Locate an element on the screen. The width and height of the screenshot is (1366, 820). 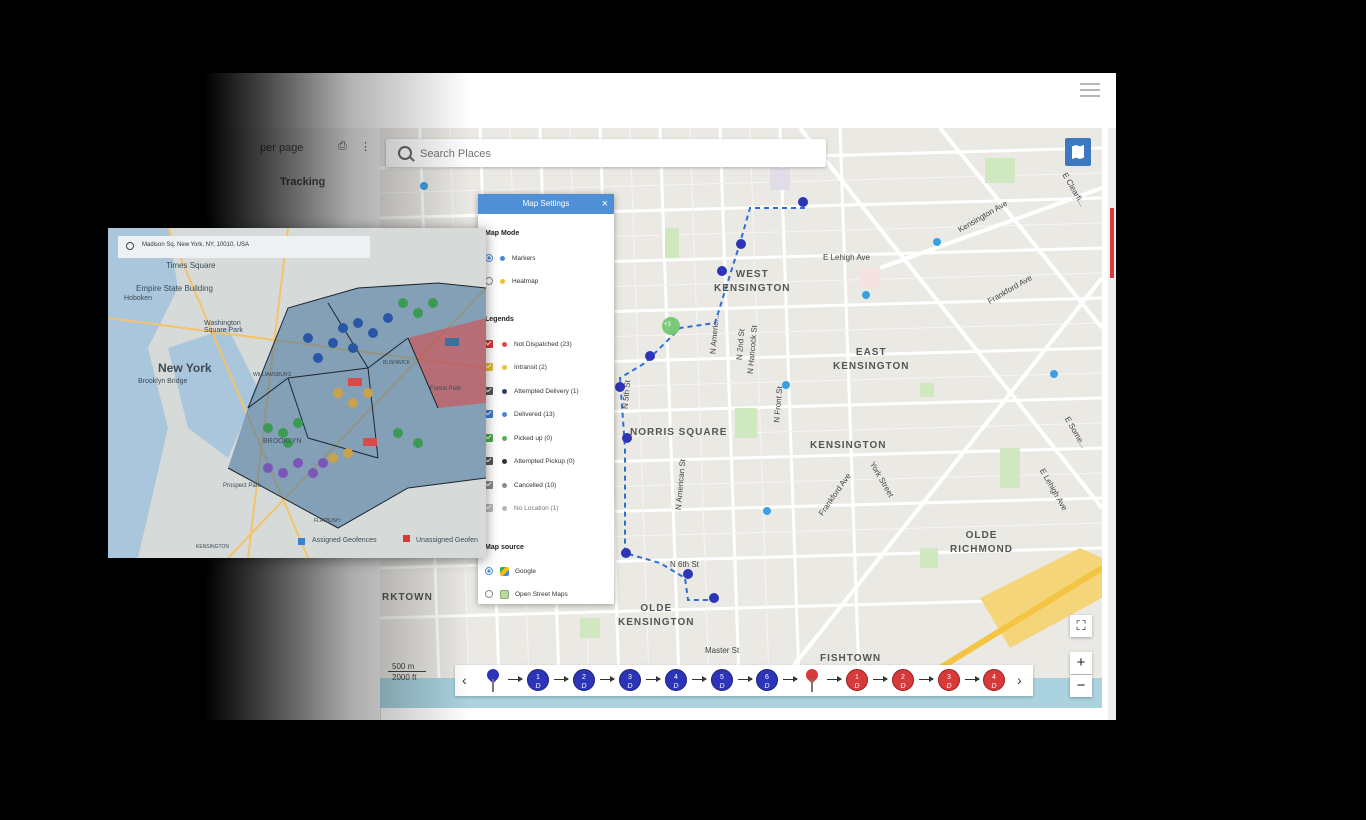
label-brooklyn-bridge: Brooklyn Bridge is located at coordinates (163, 381).